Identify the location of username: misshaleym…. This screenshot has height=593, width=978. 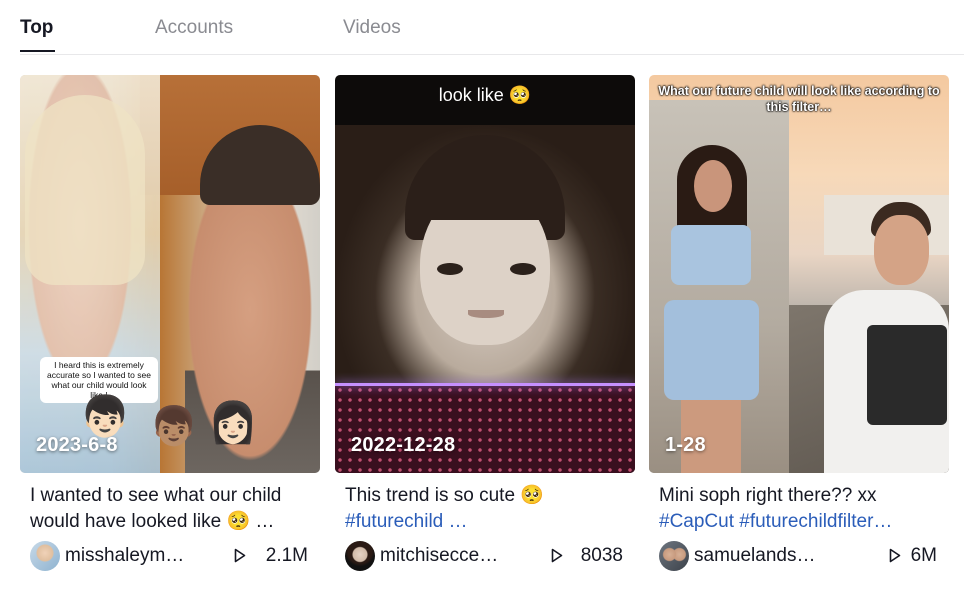
(124, 556).